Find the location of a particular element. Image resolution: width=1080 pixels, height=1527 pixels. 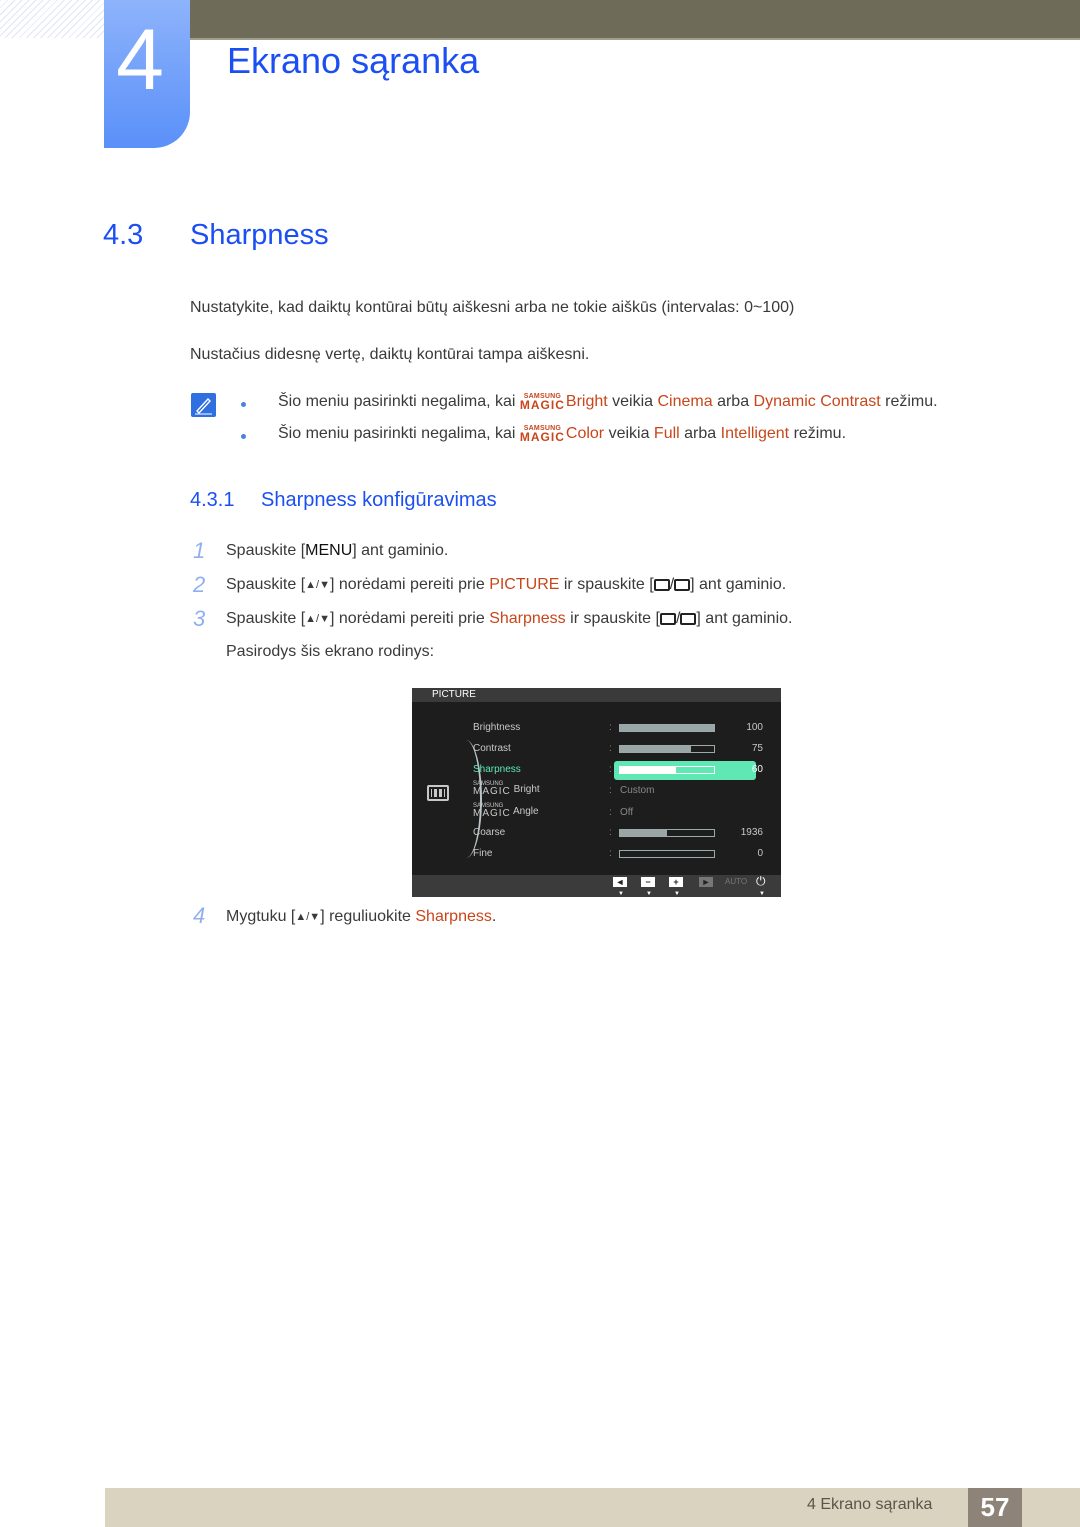

subsection-number: 4.3.1 is located at coordinates (212, 500).